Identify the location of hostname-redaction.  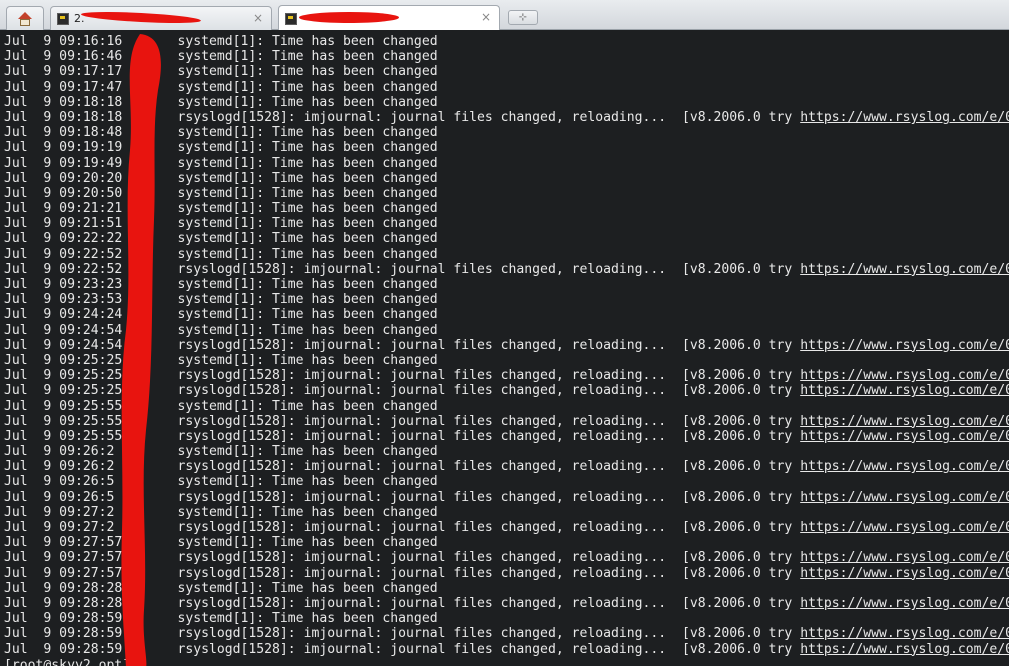
(141, 350).